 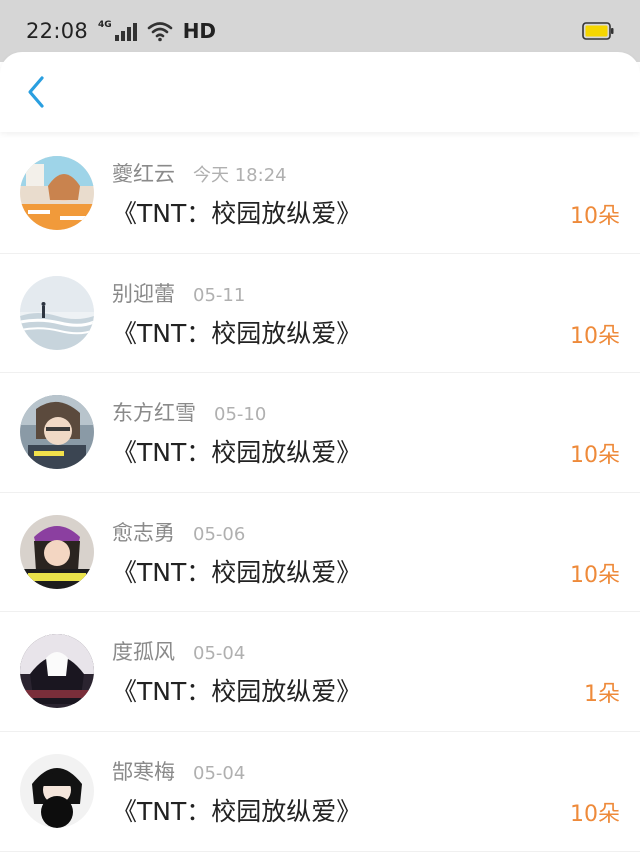 I want to click on reward-time: 05-06, so click(x=219, y=534).